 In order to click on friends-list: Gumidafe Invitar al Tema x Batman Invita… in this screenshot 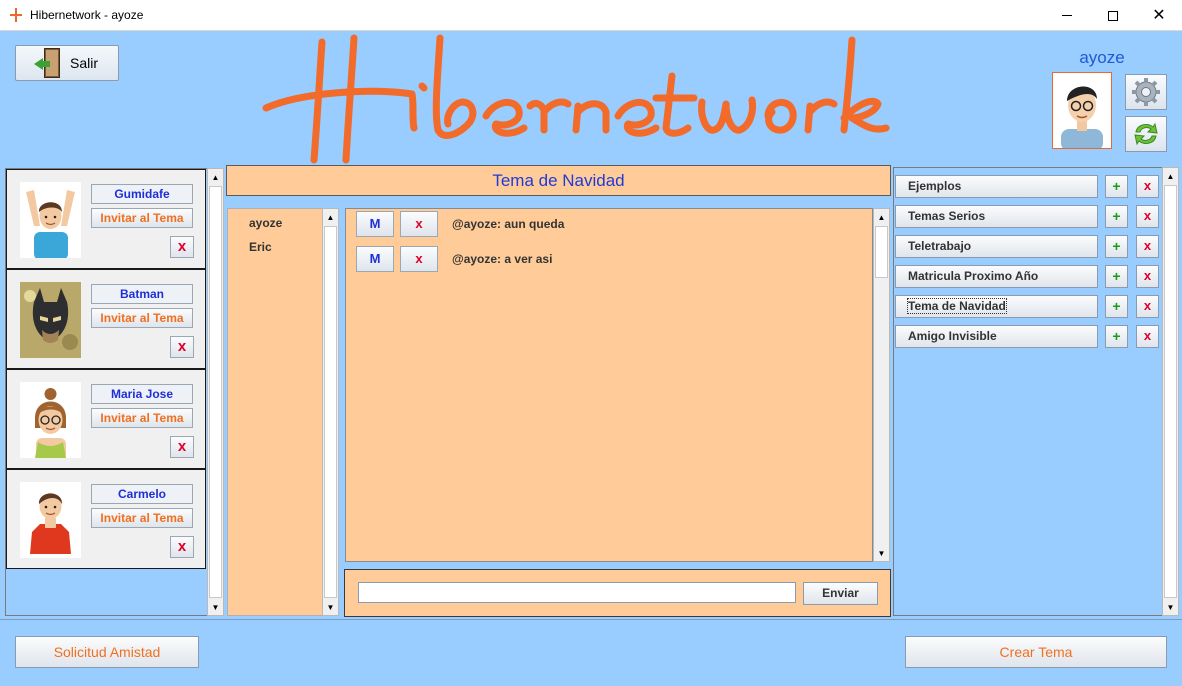, I will do `click(106, 392)`.